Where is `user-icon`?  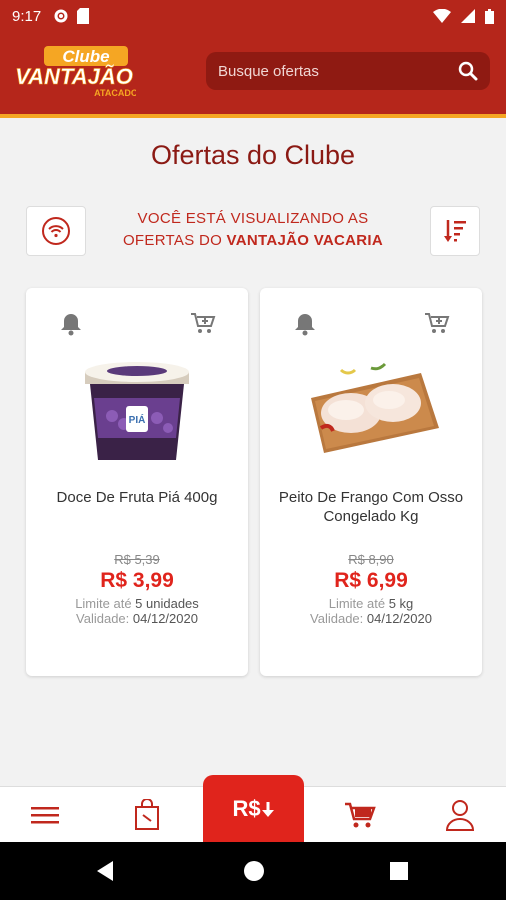
user-icon is located at coordinates (460, 815).